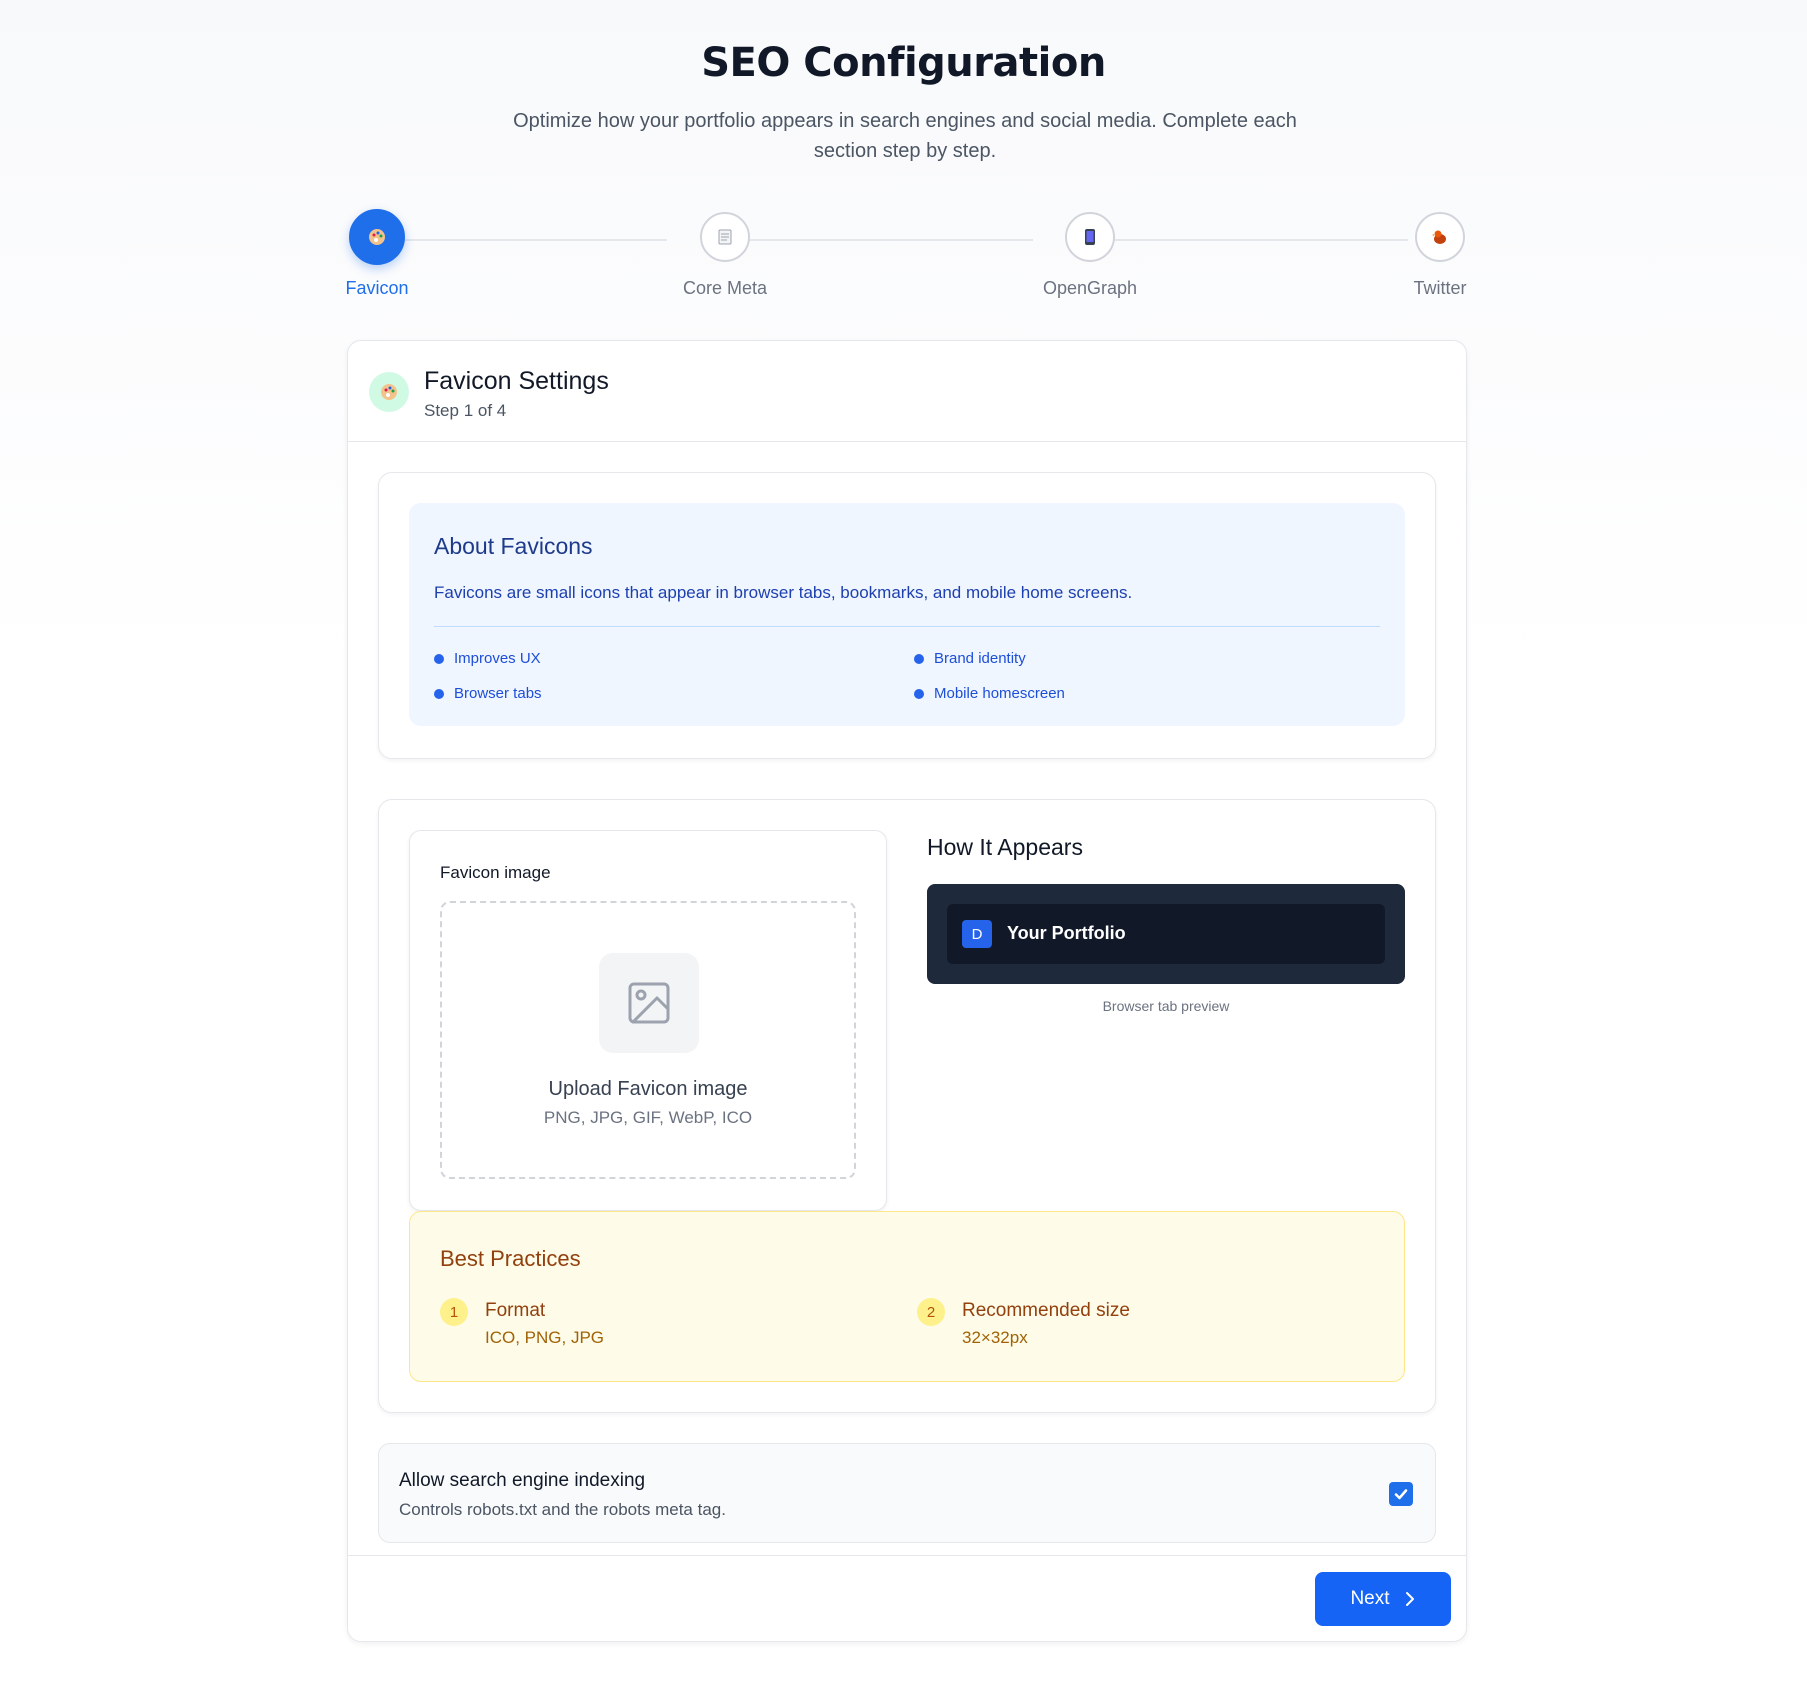  Describe the element at coordinates (903, 63) in the screenshot. I see `page-title: SEO Configuration` at that location.